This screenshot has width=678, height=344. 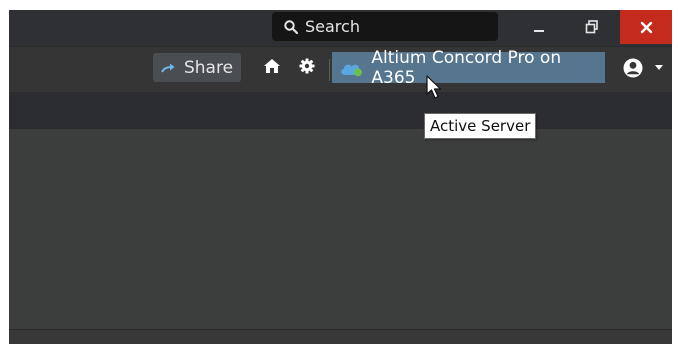 What do you see at coordinates (385, 26) in the screenshot?
I see `search-box: Search` at bounding box center [385, 26].